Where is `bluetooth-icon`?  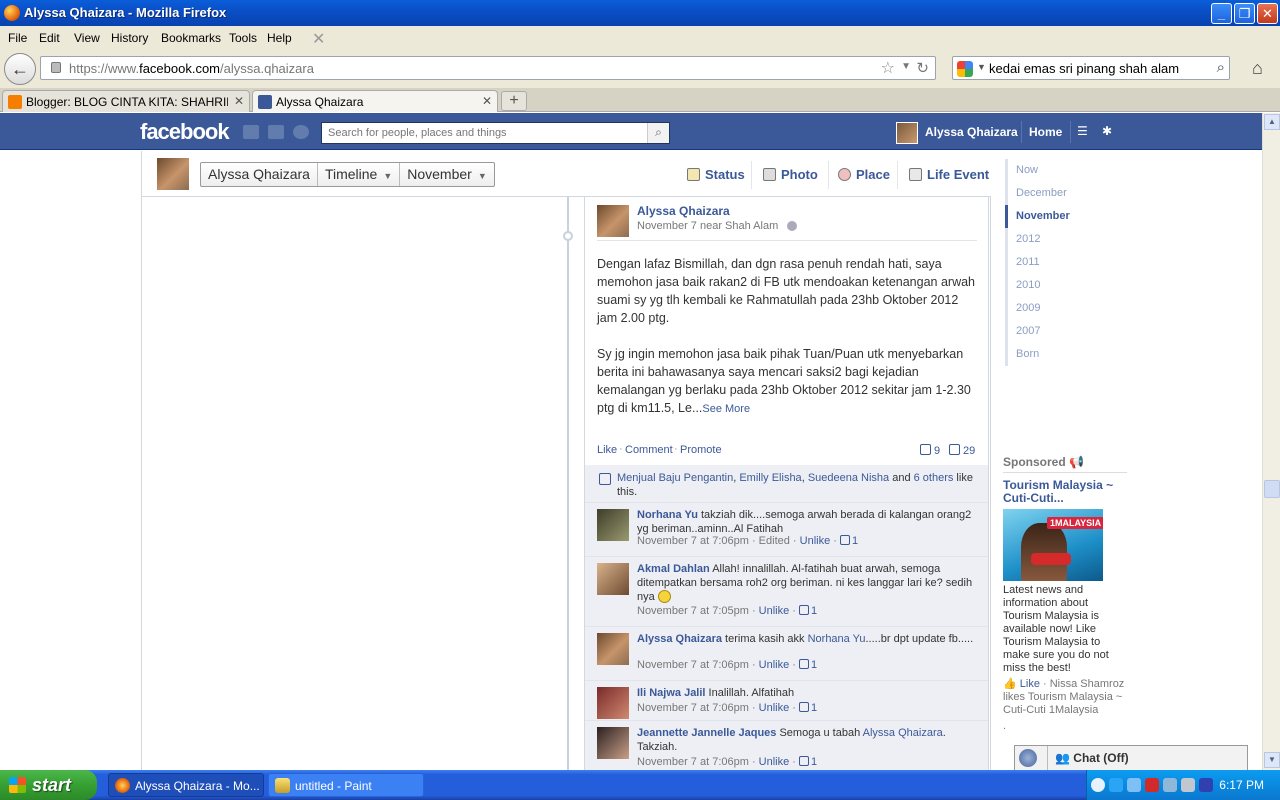 bluetooth-icon is located at coordinates (1116, 785).